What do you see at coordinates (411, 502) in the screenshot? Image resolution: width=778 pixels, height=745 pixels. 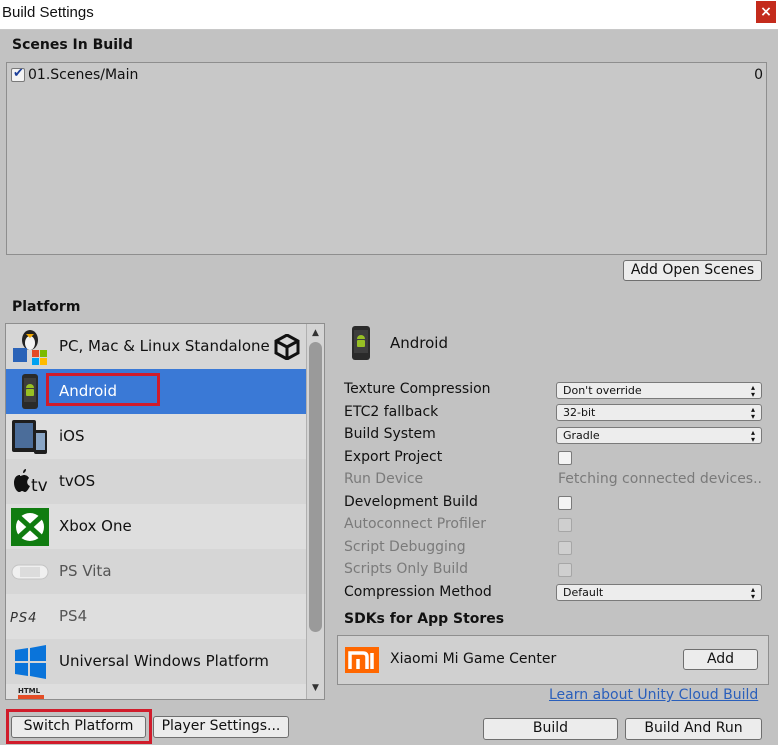 I see `development-build-label: Development Build` at bounding box center [411, 502].